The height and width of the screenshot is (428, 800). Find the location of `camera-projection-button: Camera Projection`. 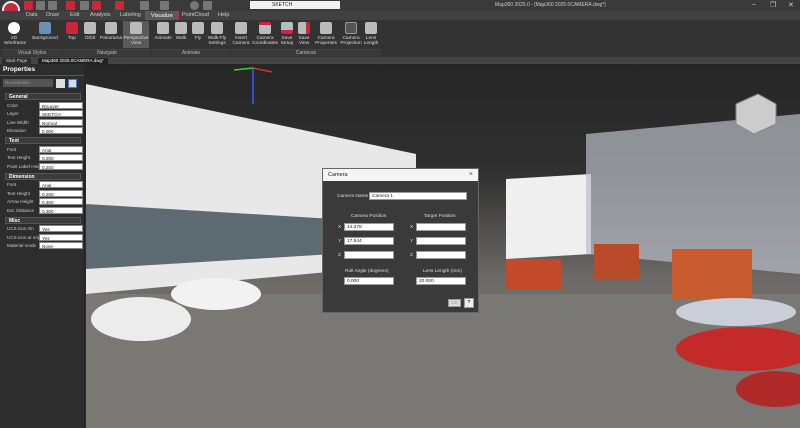

camera-projection-button: Camera Projection is located at coordinates (351, 34).